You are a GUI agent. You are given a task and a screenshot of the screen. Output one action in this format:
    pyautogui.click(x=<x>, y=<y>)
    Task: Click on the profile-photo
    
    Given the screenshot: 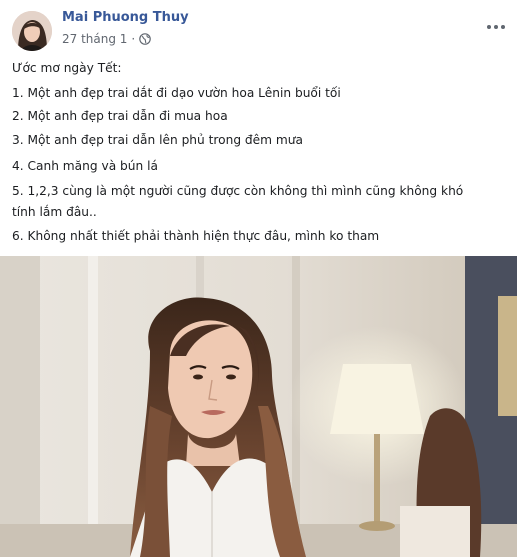 What is the action you would take?
    pyautogui.click(x=32, y=31)
    